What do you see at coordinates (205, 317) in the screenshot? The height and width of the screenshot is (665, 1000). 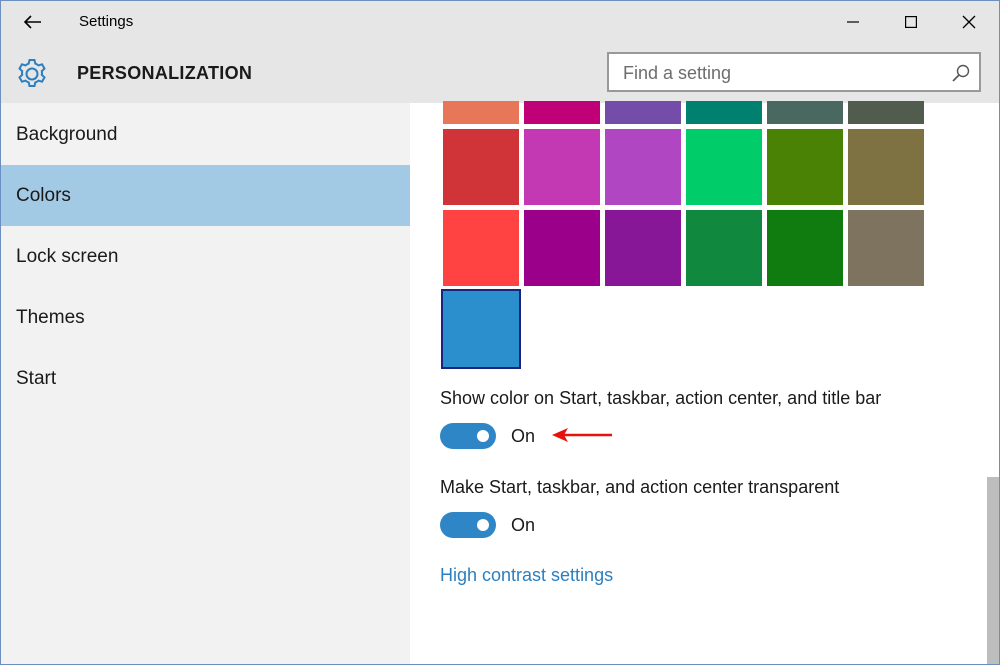 I see `sidebar-item-themes: Themes` at bounding box center [205, 317].